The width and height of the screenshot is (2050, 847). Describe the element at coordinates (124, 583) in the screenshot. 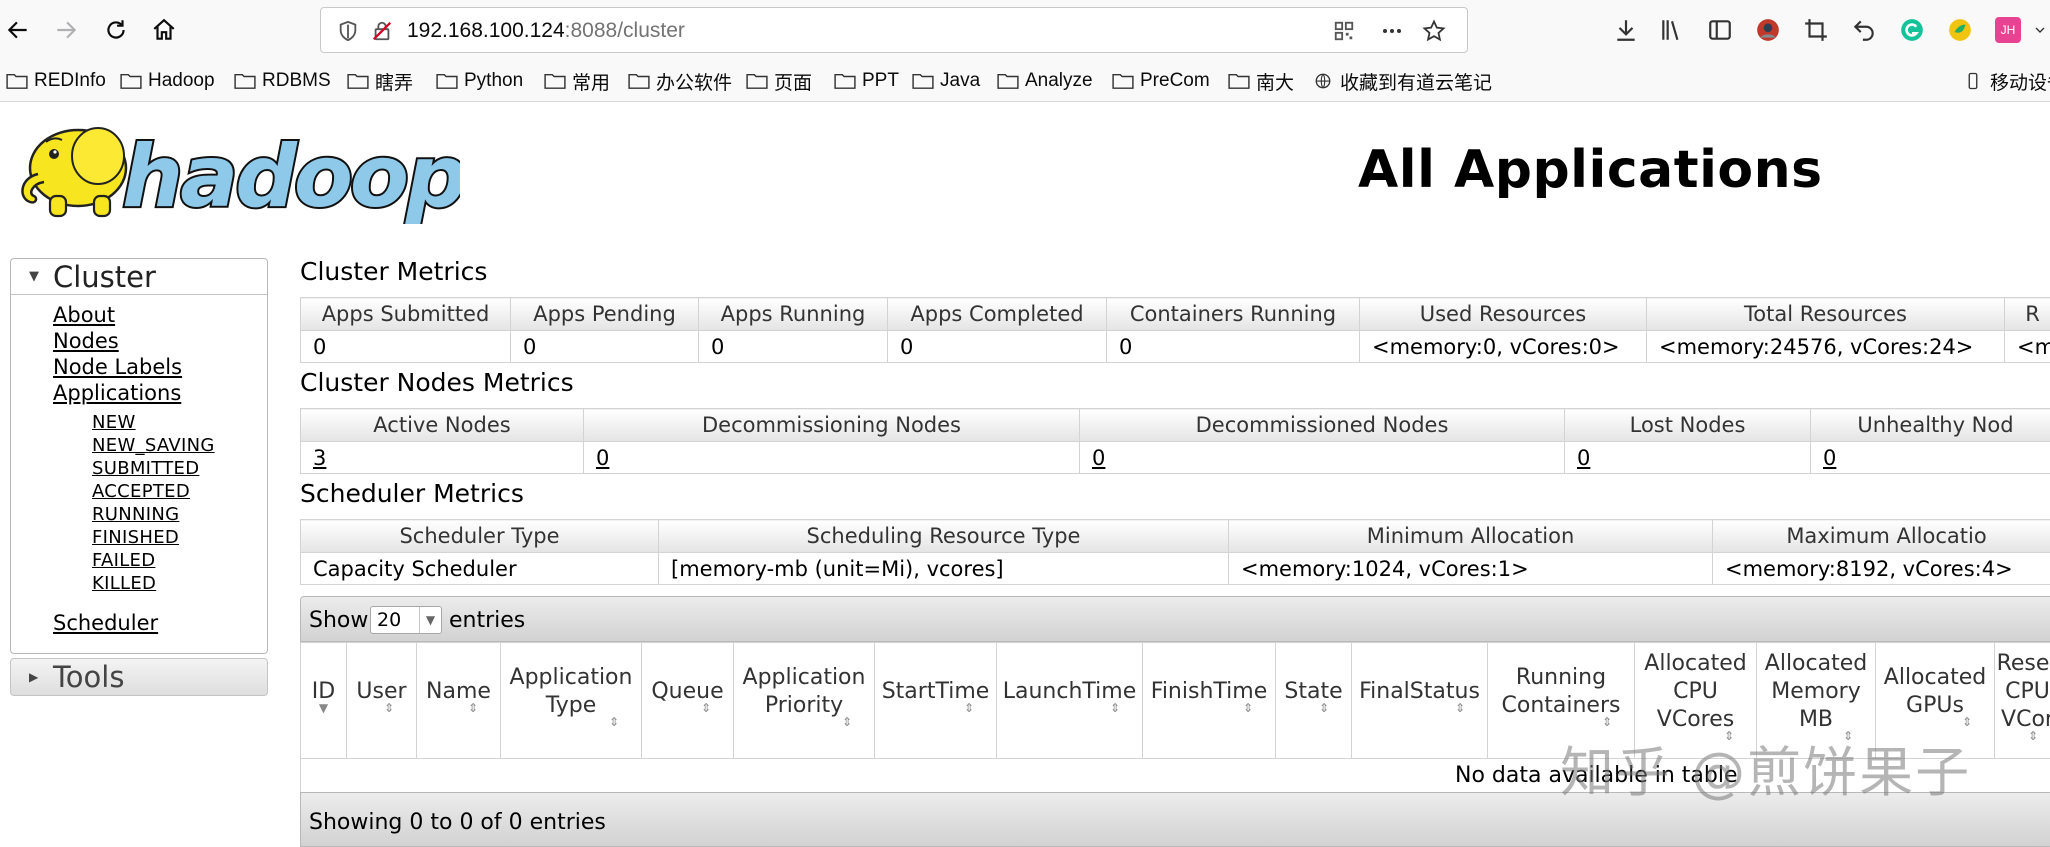

I see `sidebar-app-state-killed: KILLED` at that location.